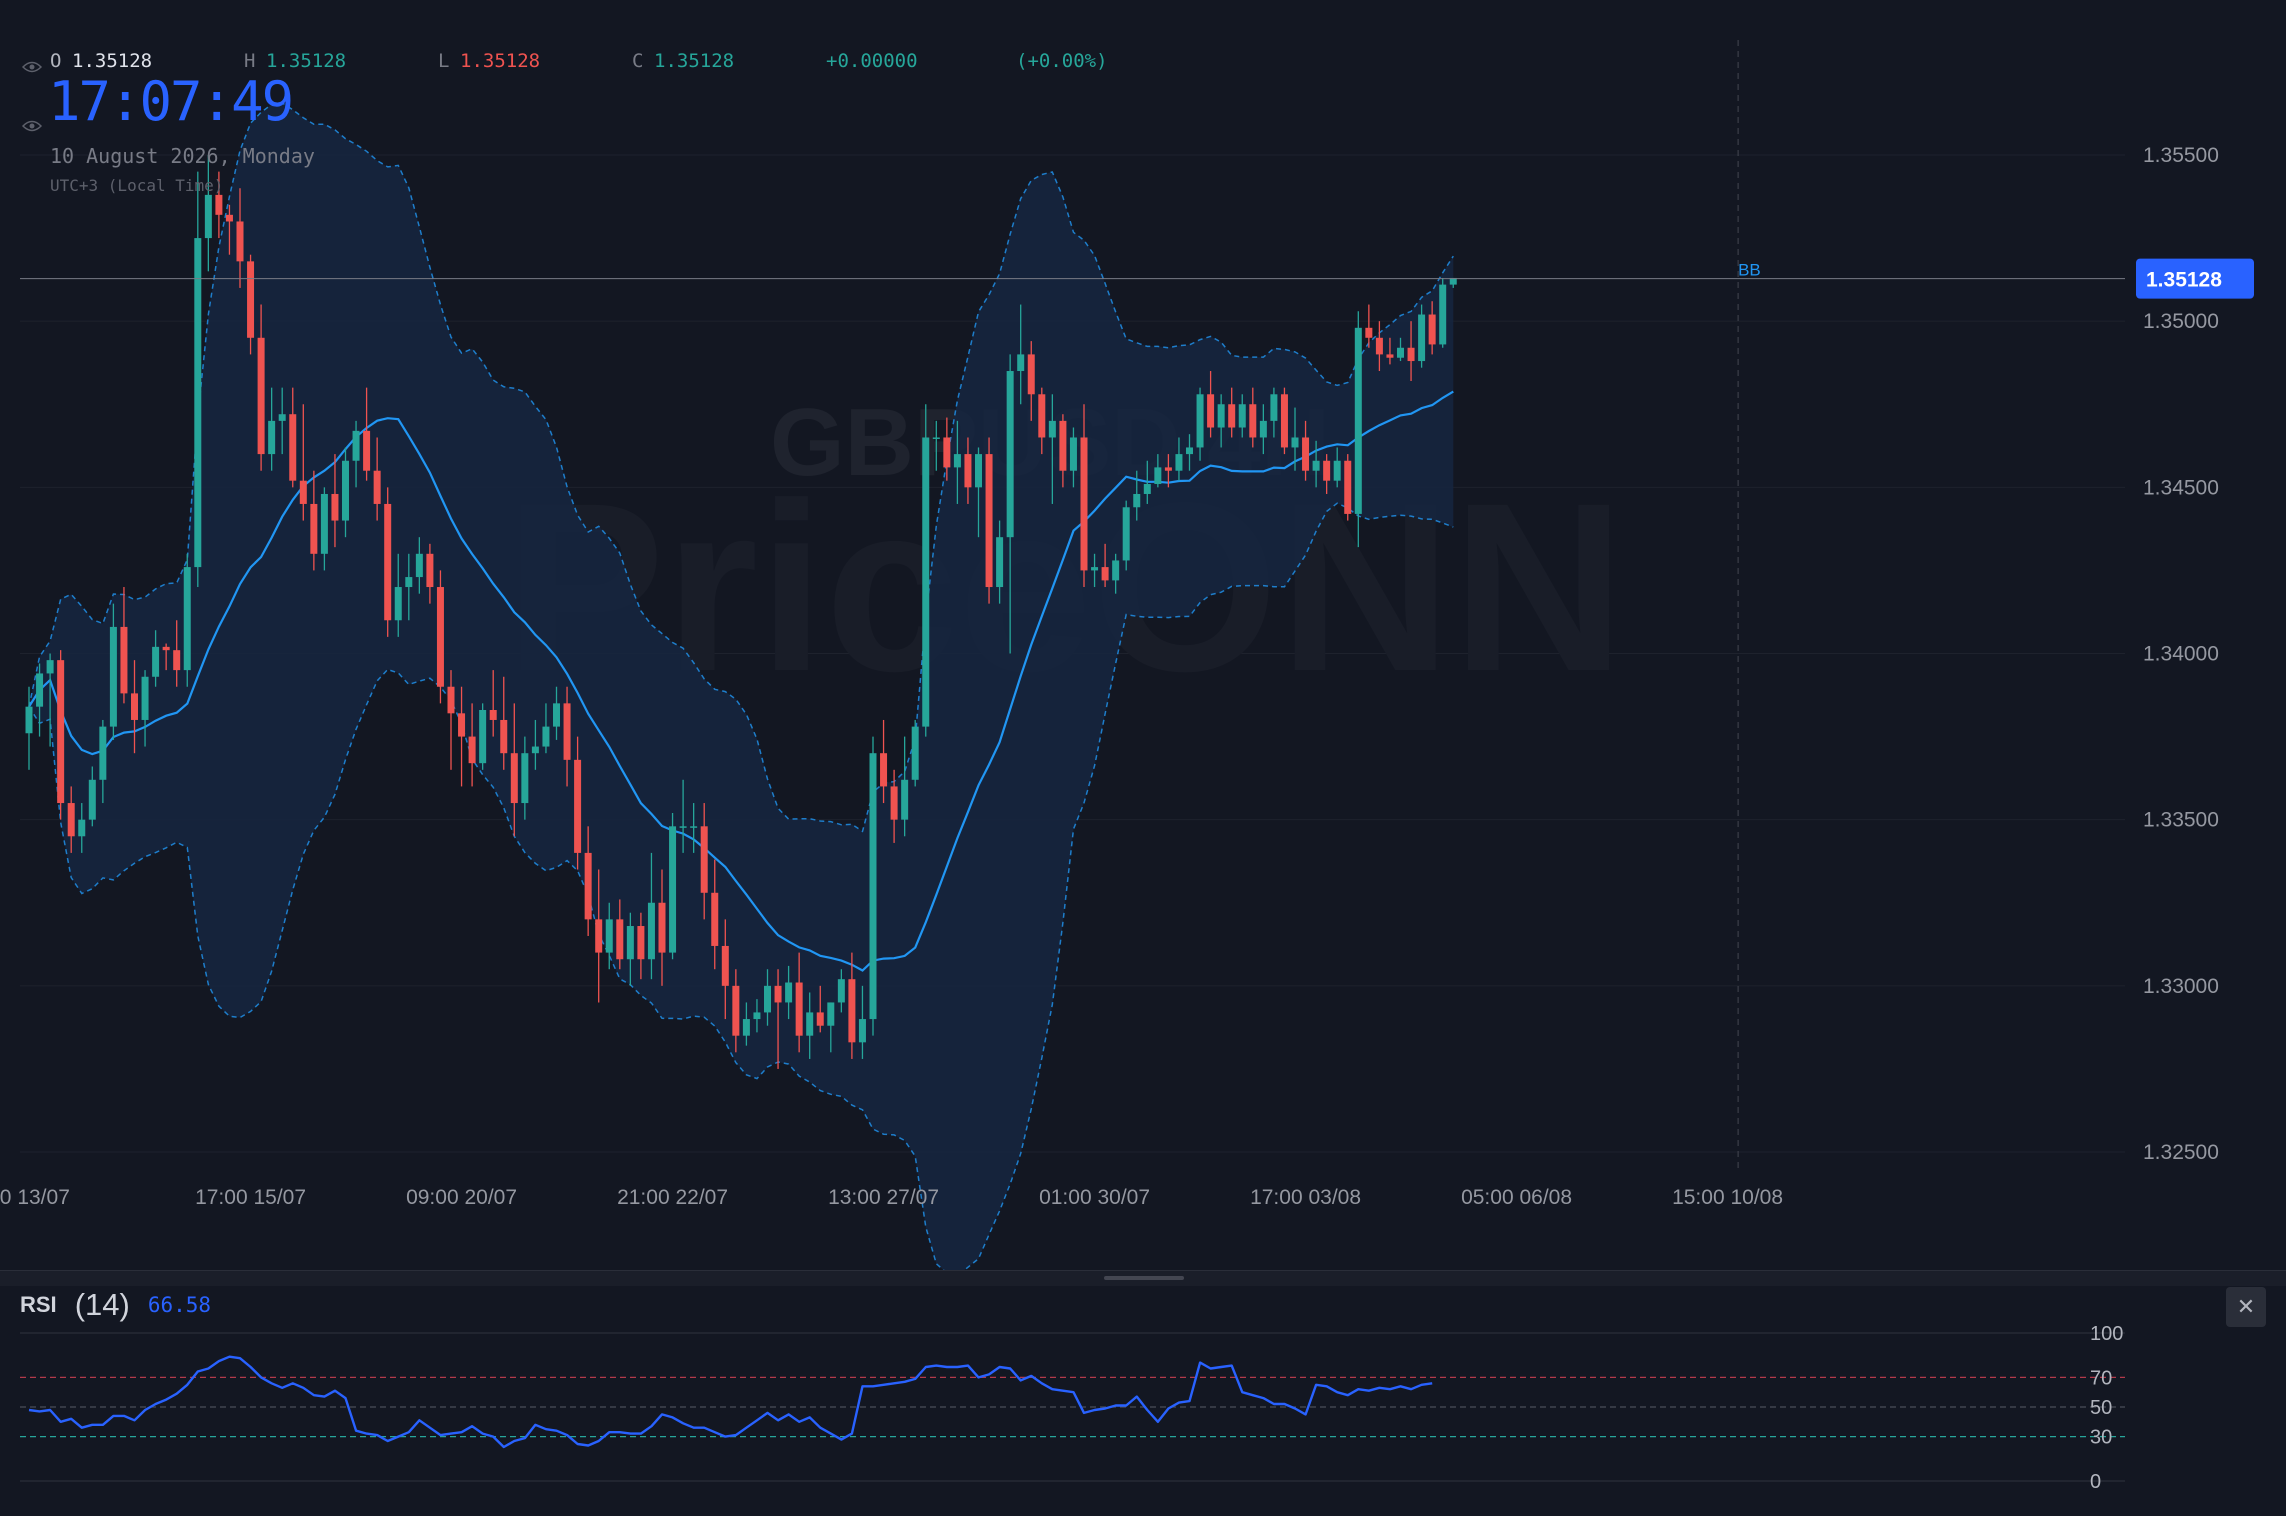  I want to click on low-value: 1.35128, so click(500, 61).